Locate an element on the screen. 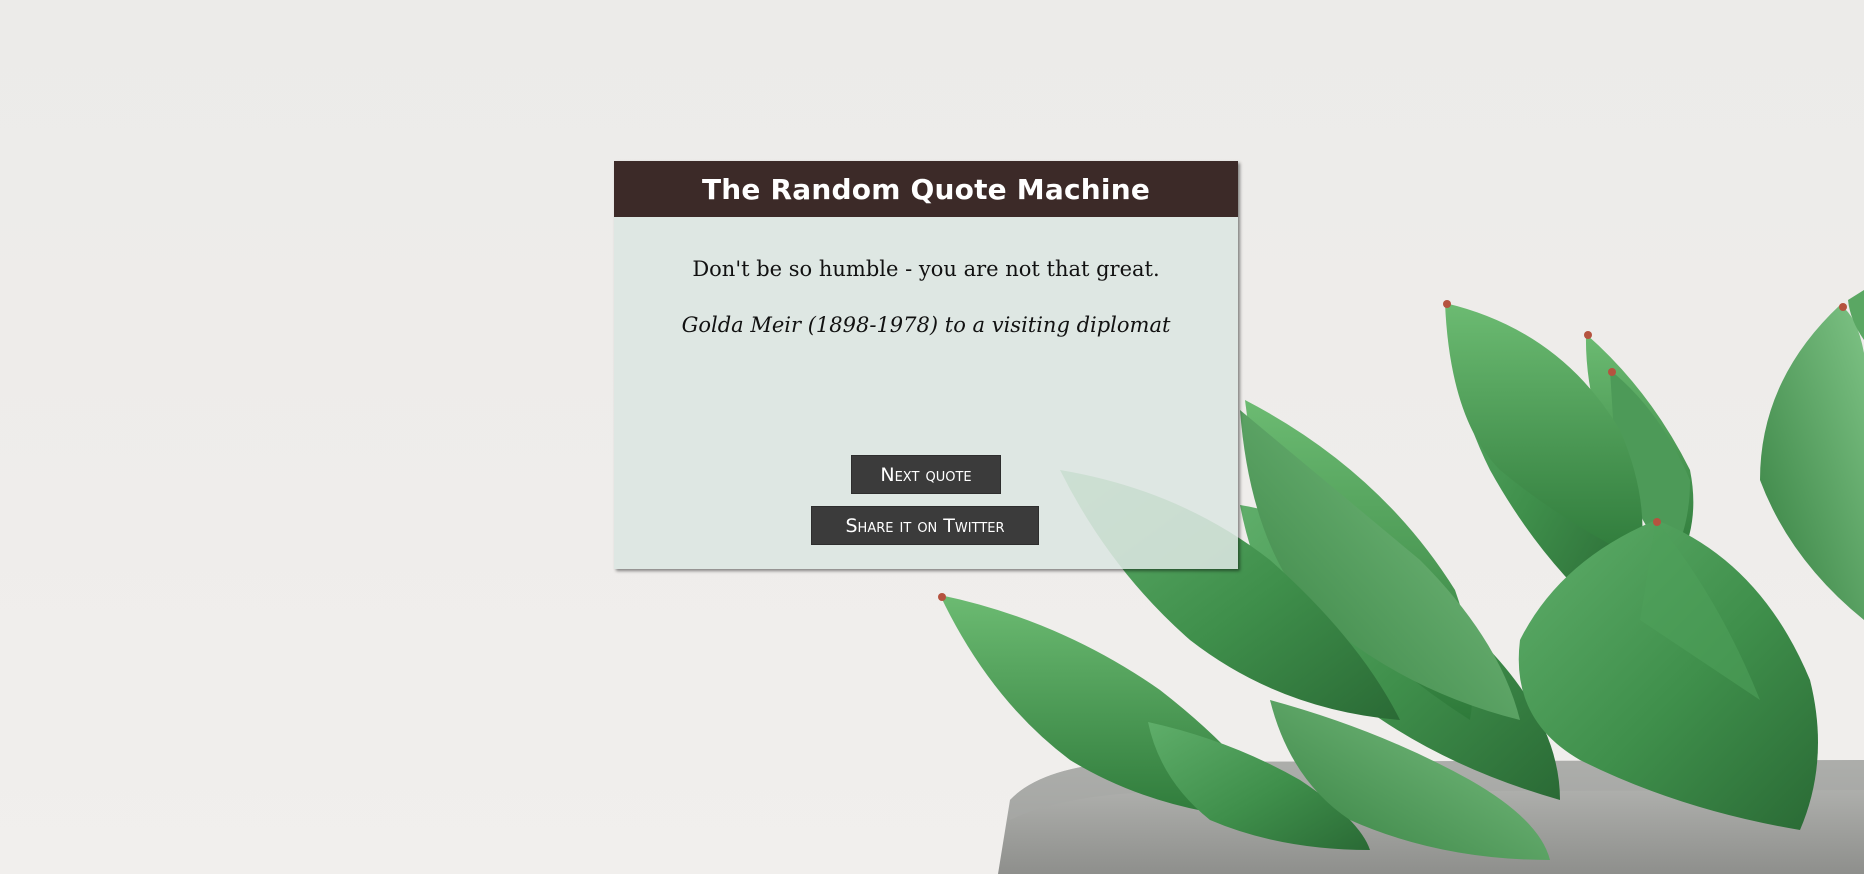 This screenshot has width=1864, height=874. app-title: The Random Quote Machine is located at coordinates (926, 189).